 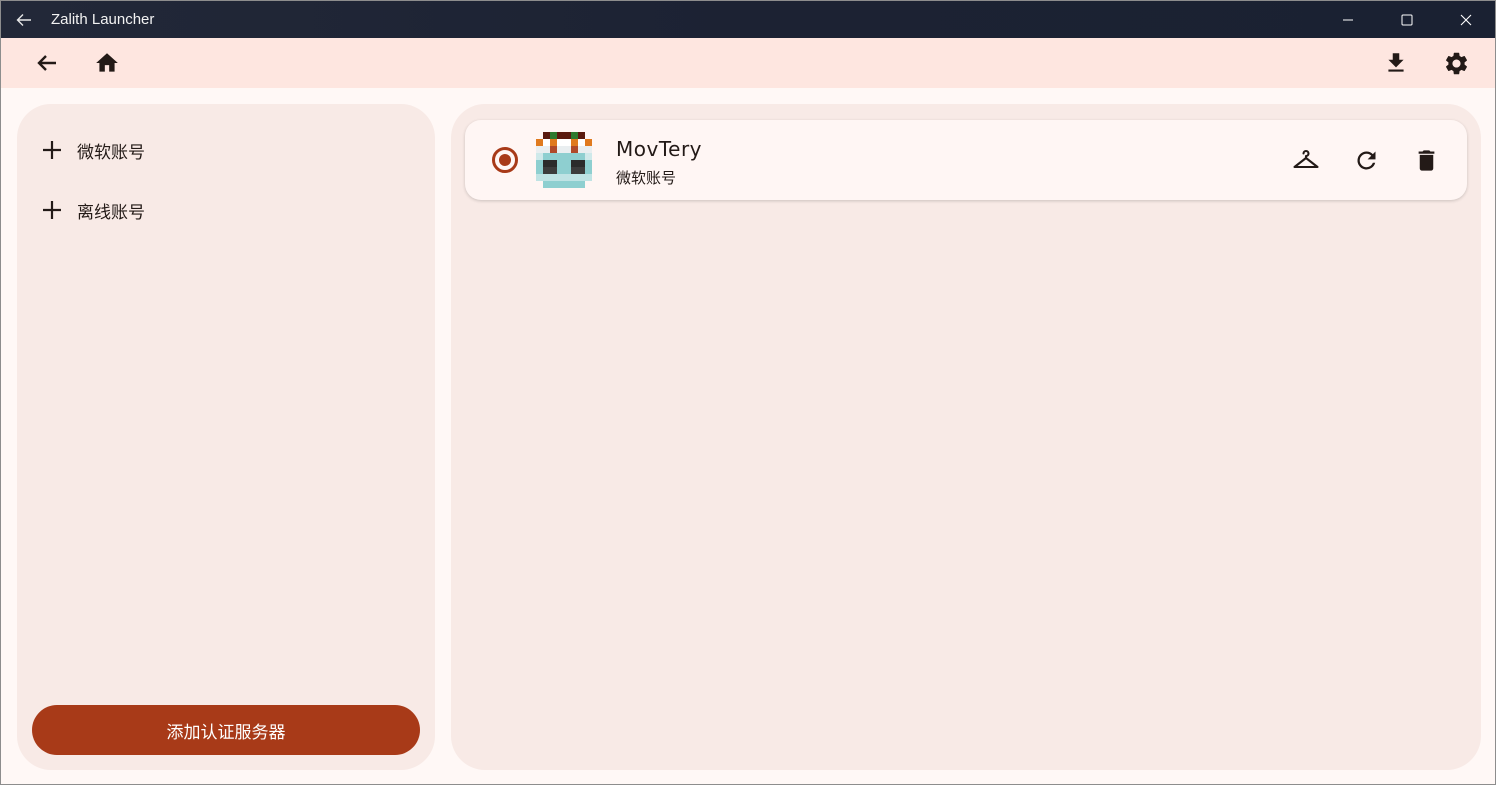 I want to click on close-icon, so click(x=1465, y=19).